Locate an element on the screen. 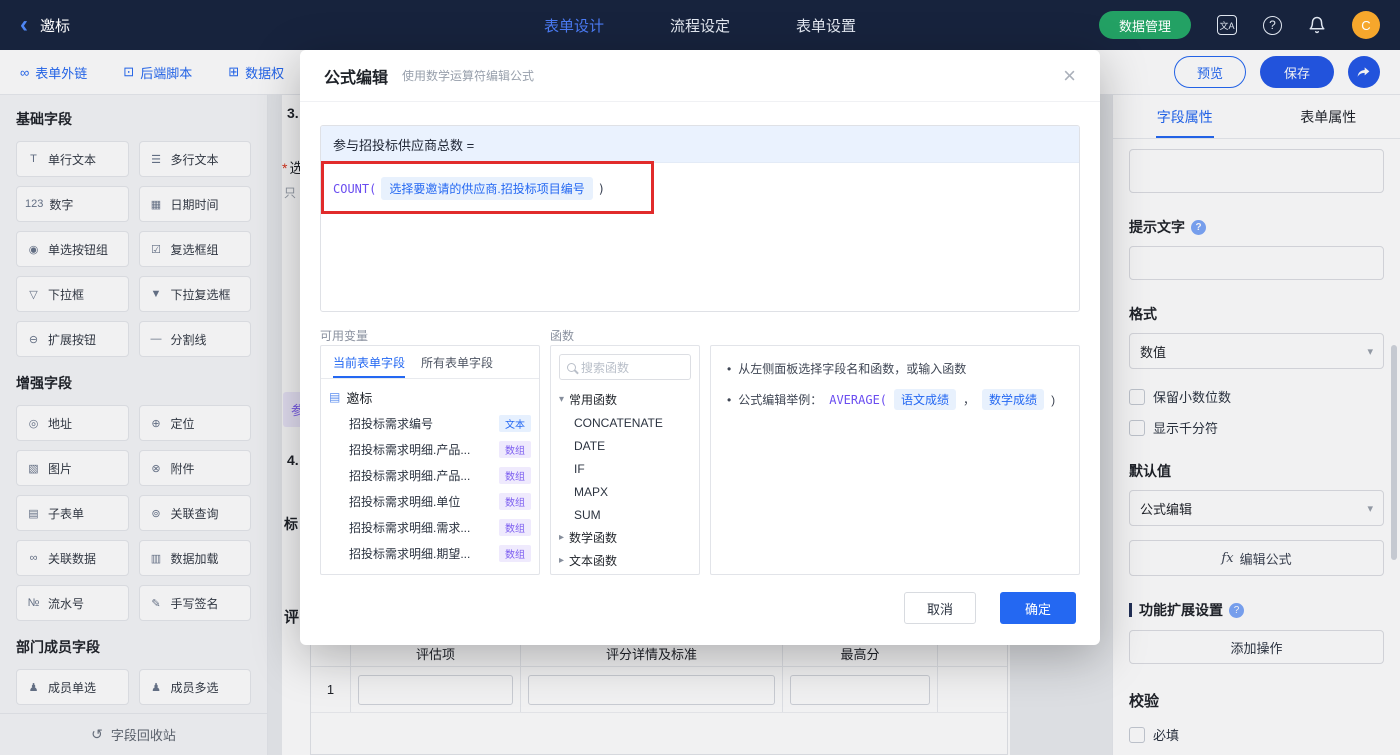 The width and height of the screenshot is (1400, 755). confirm-button: 确定 is located at coordinates (1038, 608).